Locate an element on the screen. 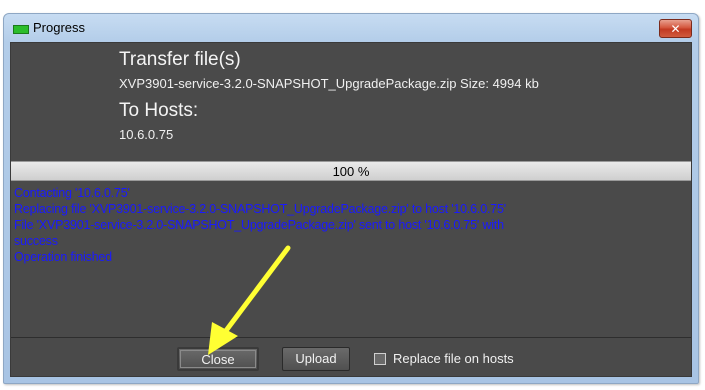 The image size is (705, 390). hosts-heading: To Hosts: is located at coordinates (159, 110).